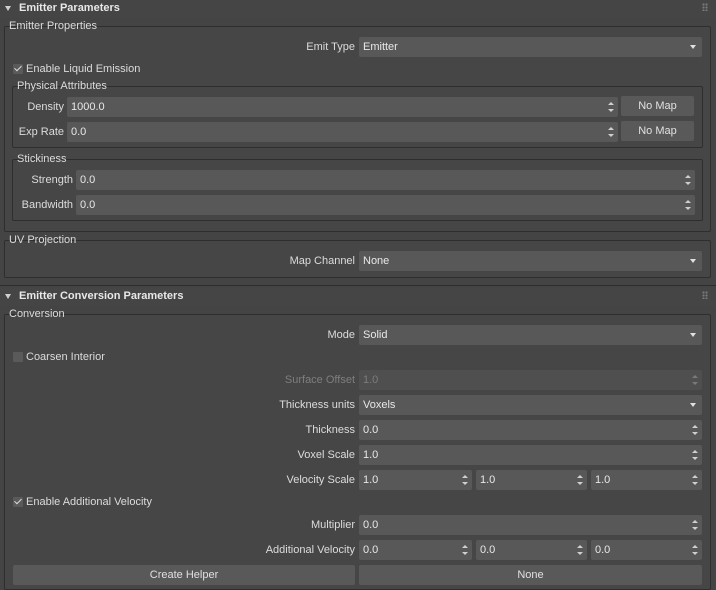 The width and height of the screenshot is (716, 590). I want to click on voxel-scale-label: Voxel Scale, so click(326, 455).